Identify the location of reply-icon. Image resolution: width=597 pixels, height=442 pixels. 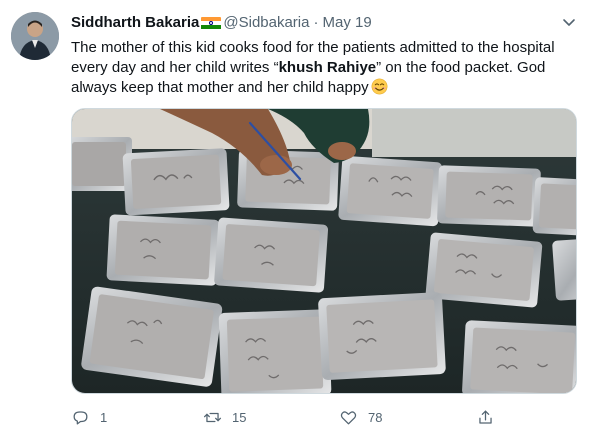
(80, 417).